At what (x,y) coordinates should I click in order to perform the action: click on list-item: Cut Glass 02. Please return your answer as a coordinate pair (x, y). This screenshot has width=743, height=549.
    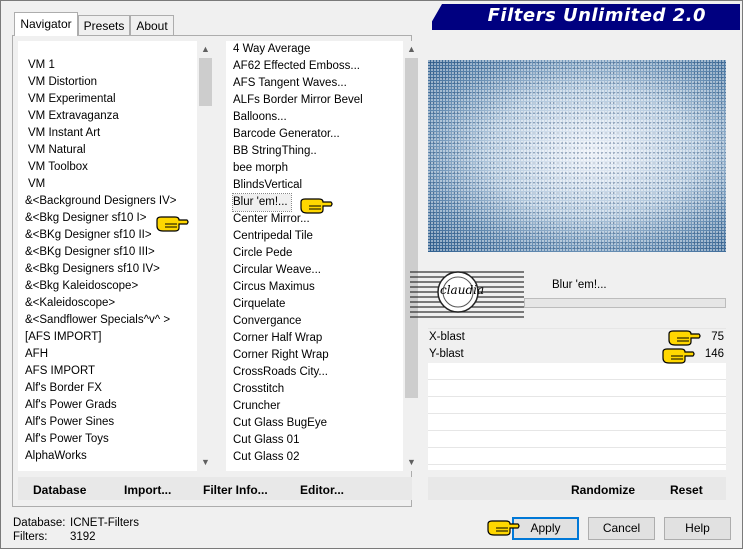
    Looking at the image, I should click on (266, 457).